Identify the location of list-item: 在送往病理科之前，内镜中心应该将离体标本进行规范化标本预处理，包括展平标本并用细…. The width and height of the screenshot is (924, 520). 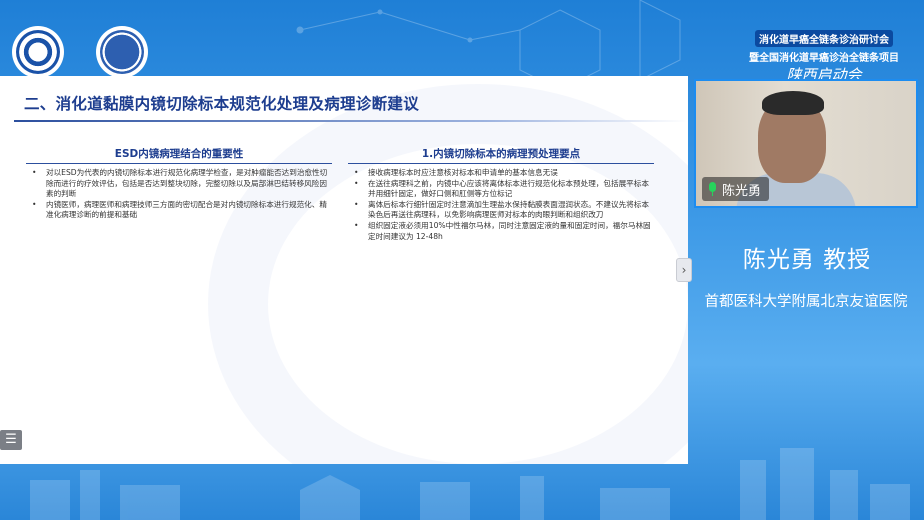
(501, 189).